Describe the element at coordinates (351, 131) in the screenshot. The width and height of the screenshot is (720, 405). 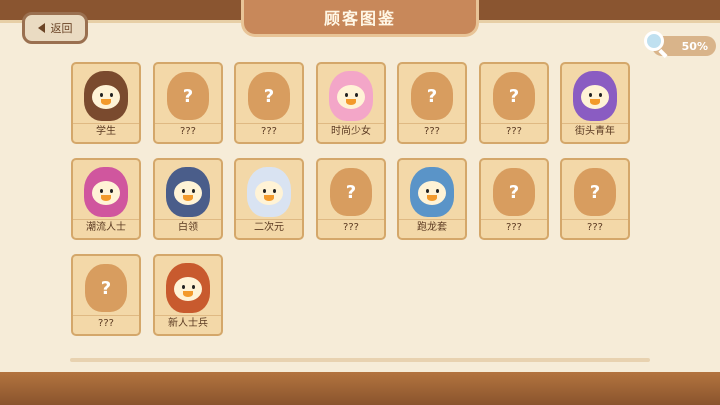
I see `customer-label: 时尚少女` at that location.